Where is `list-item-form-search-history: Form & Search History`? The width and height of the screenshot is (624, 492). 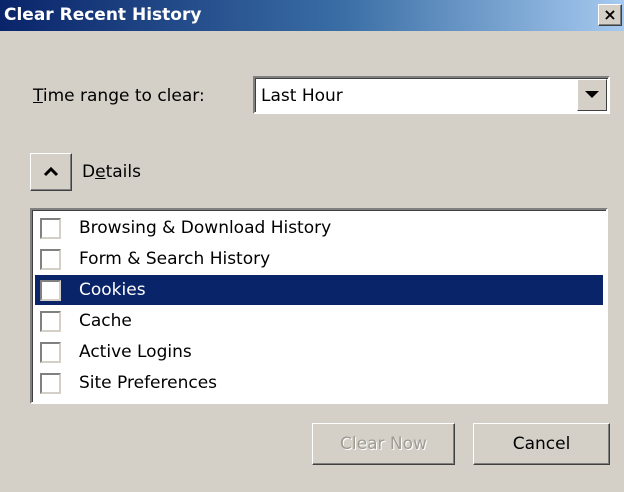
list-item-form-search-history: Form & Search History is located at coordinates (319, 259).